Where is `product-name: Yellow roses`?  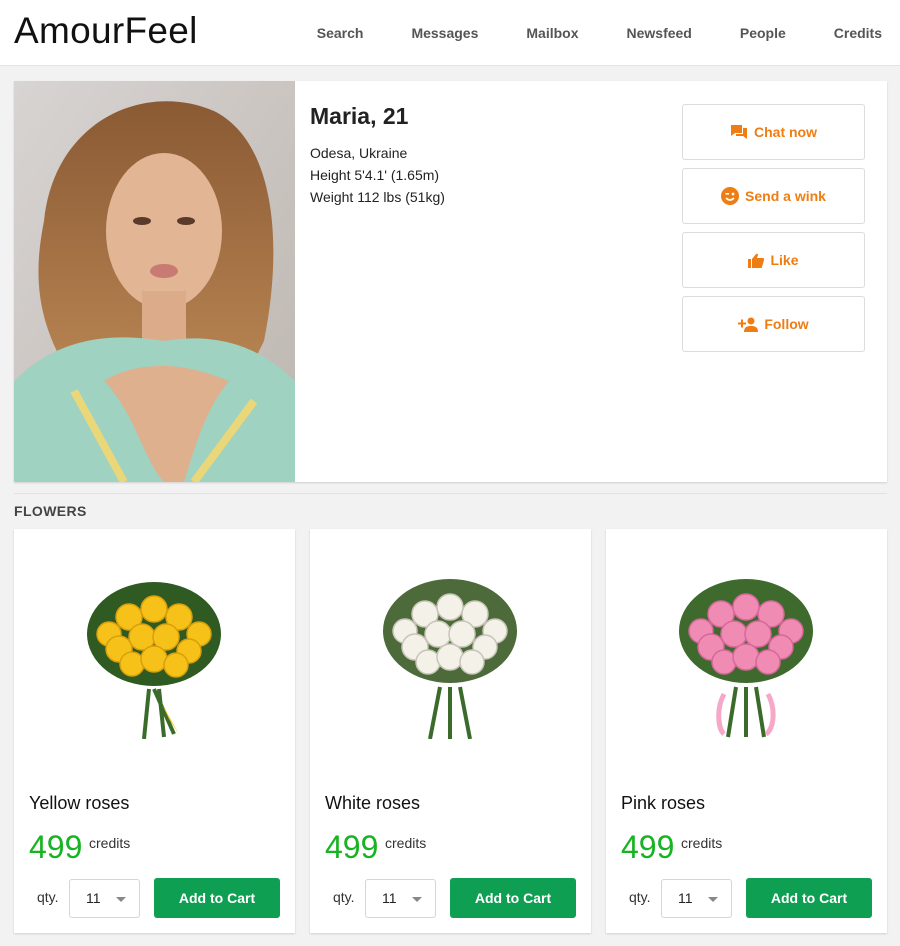
product-name: Yellow roses is located at coordinates (79, 803).